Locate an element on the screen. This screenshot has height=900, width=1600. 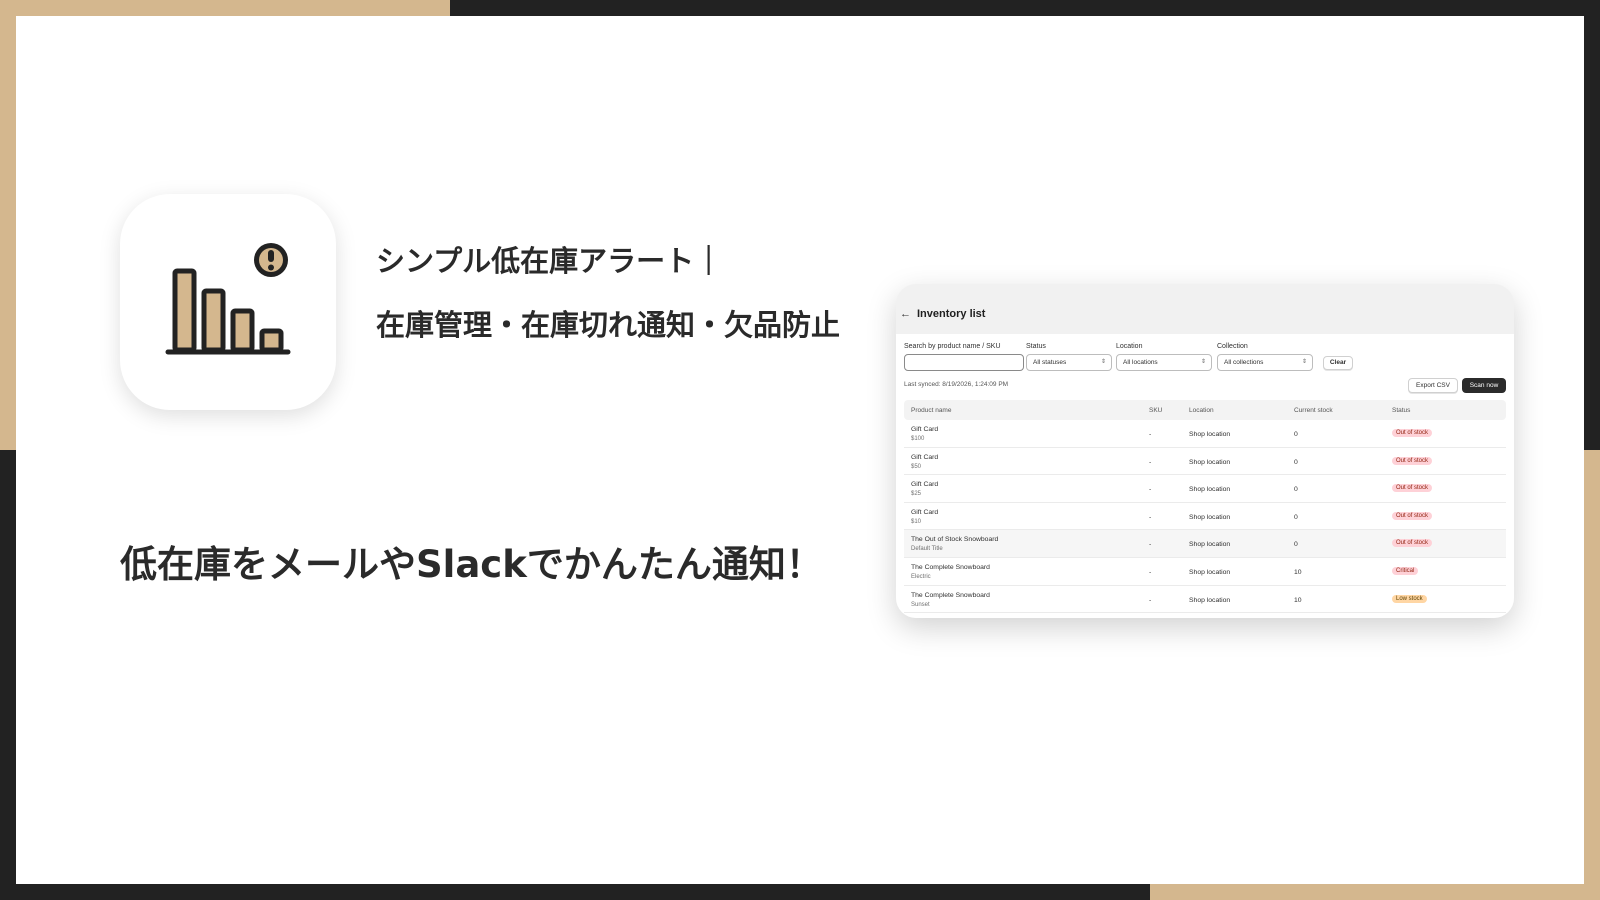
inventory-header: ← Inventory list is located at coordinates (1205, 309).